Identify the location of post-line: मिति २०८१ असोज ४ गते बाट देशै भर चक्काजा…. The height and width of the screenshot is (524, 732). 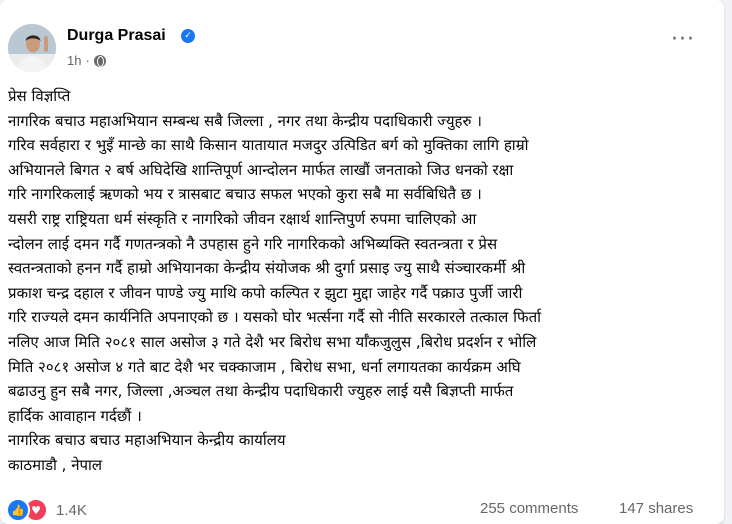
(264, 366).